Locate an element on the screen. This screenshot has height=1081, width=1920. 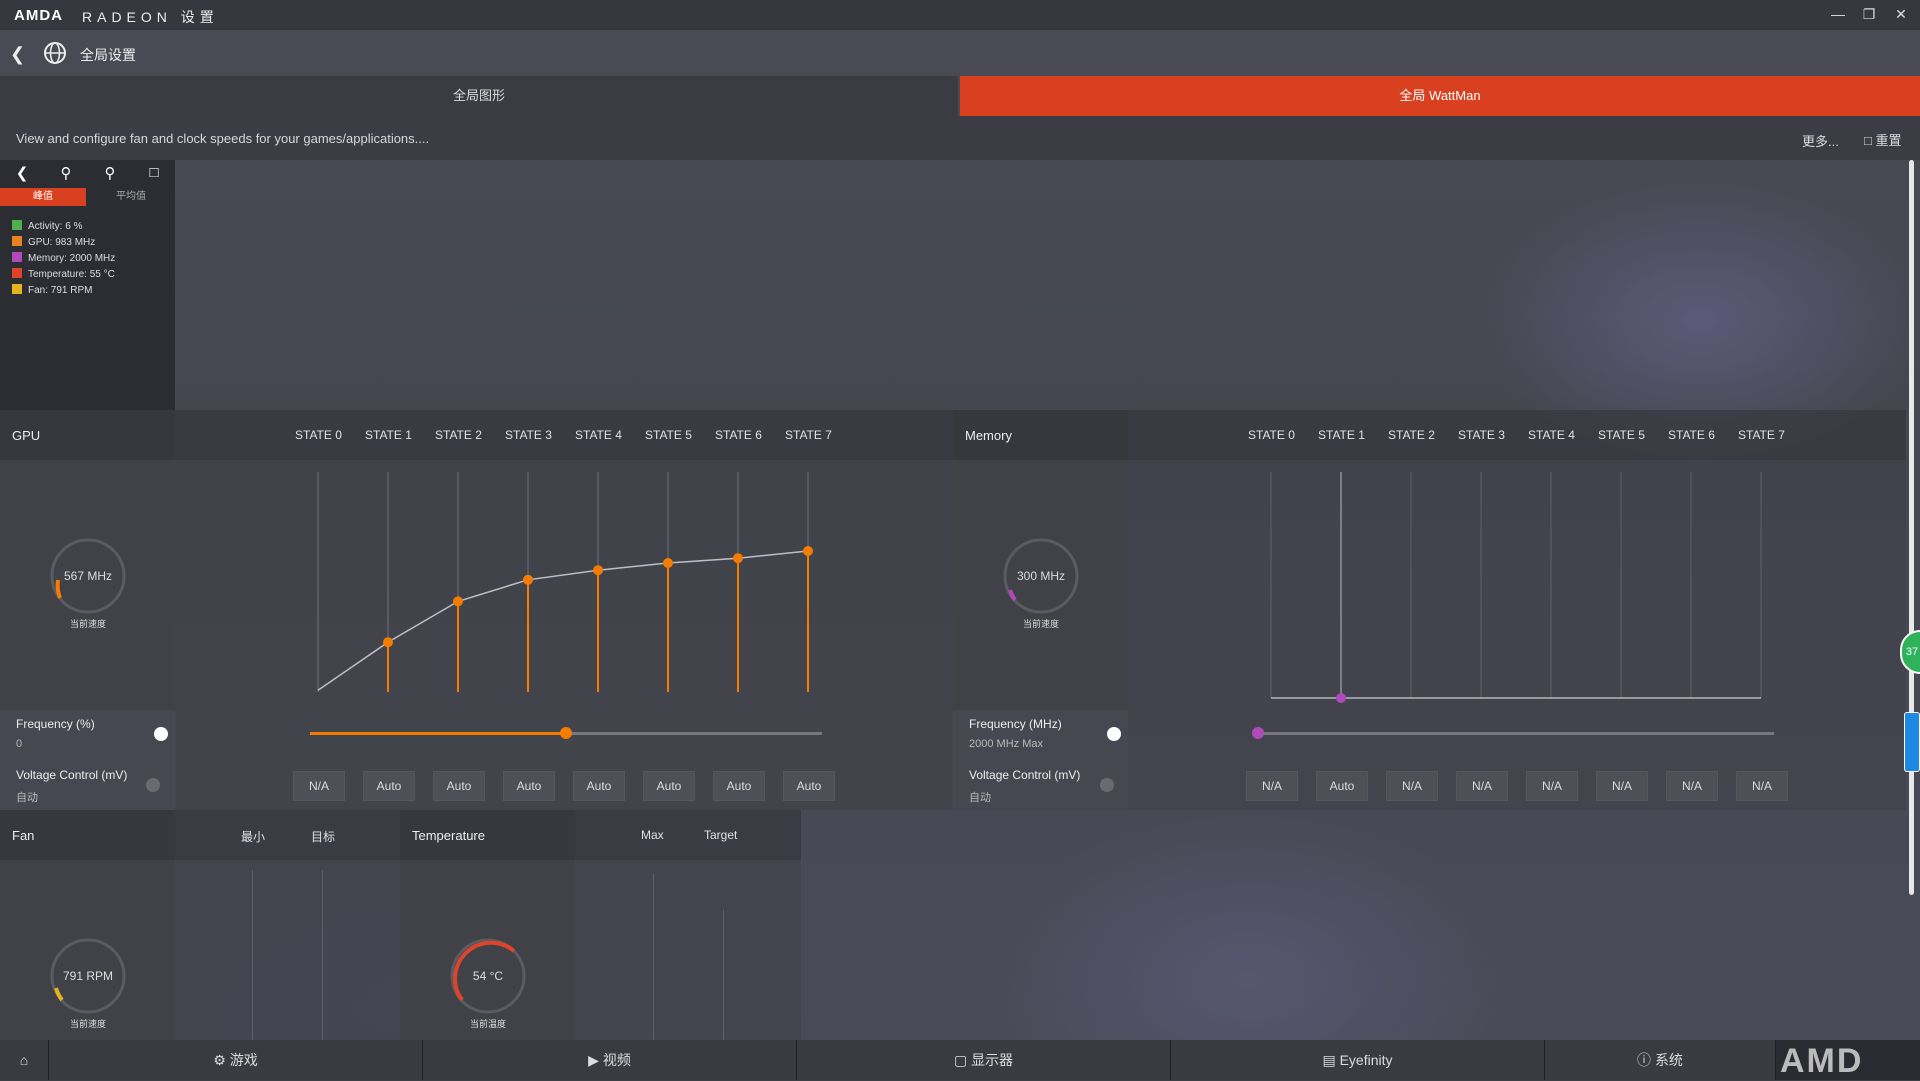
gpu-voltage-state-6: Auto is located at coordinates (739, 786).